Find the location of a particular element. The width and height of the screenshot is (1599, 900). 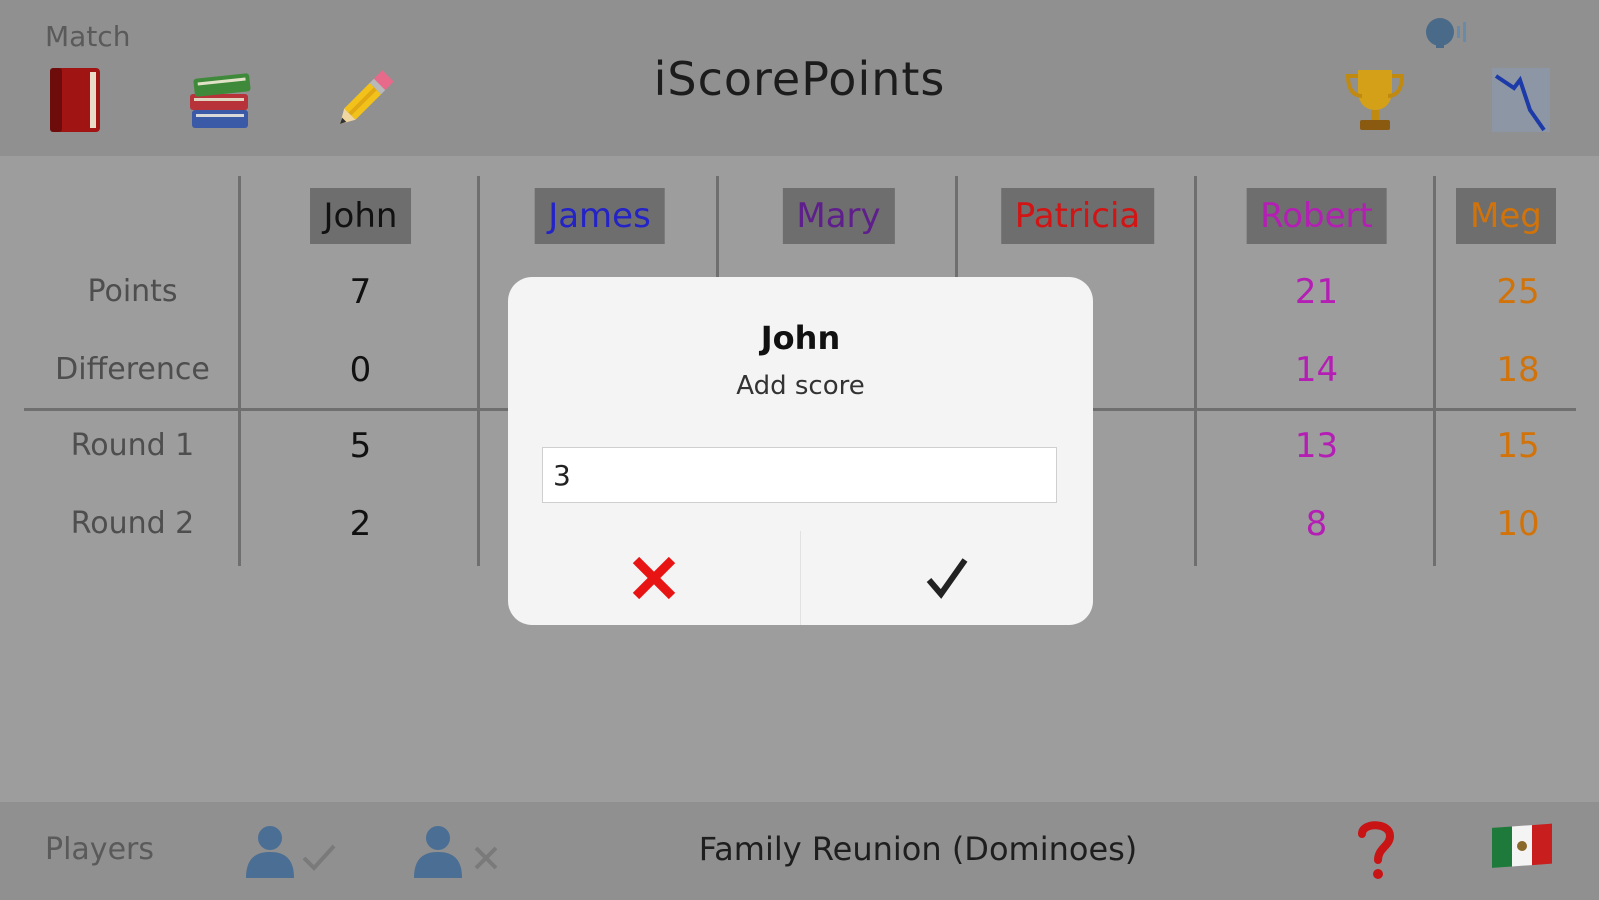

player-column-meg: Meg 25 18 15 10 is located at coordinates (1517, 366).